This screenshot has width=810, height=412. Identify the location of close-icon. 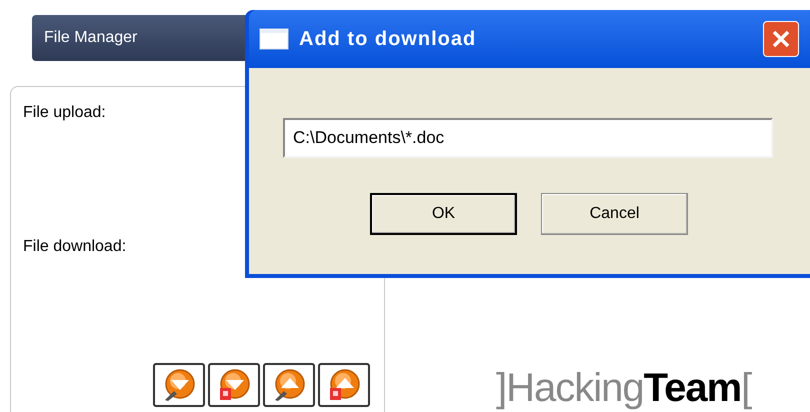
(781, 39).